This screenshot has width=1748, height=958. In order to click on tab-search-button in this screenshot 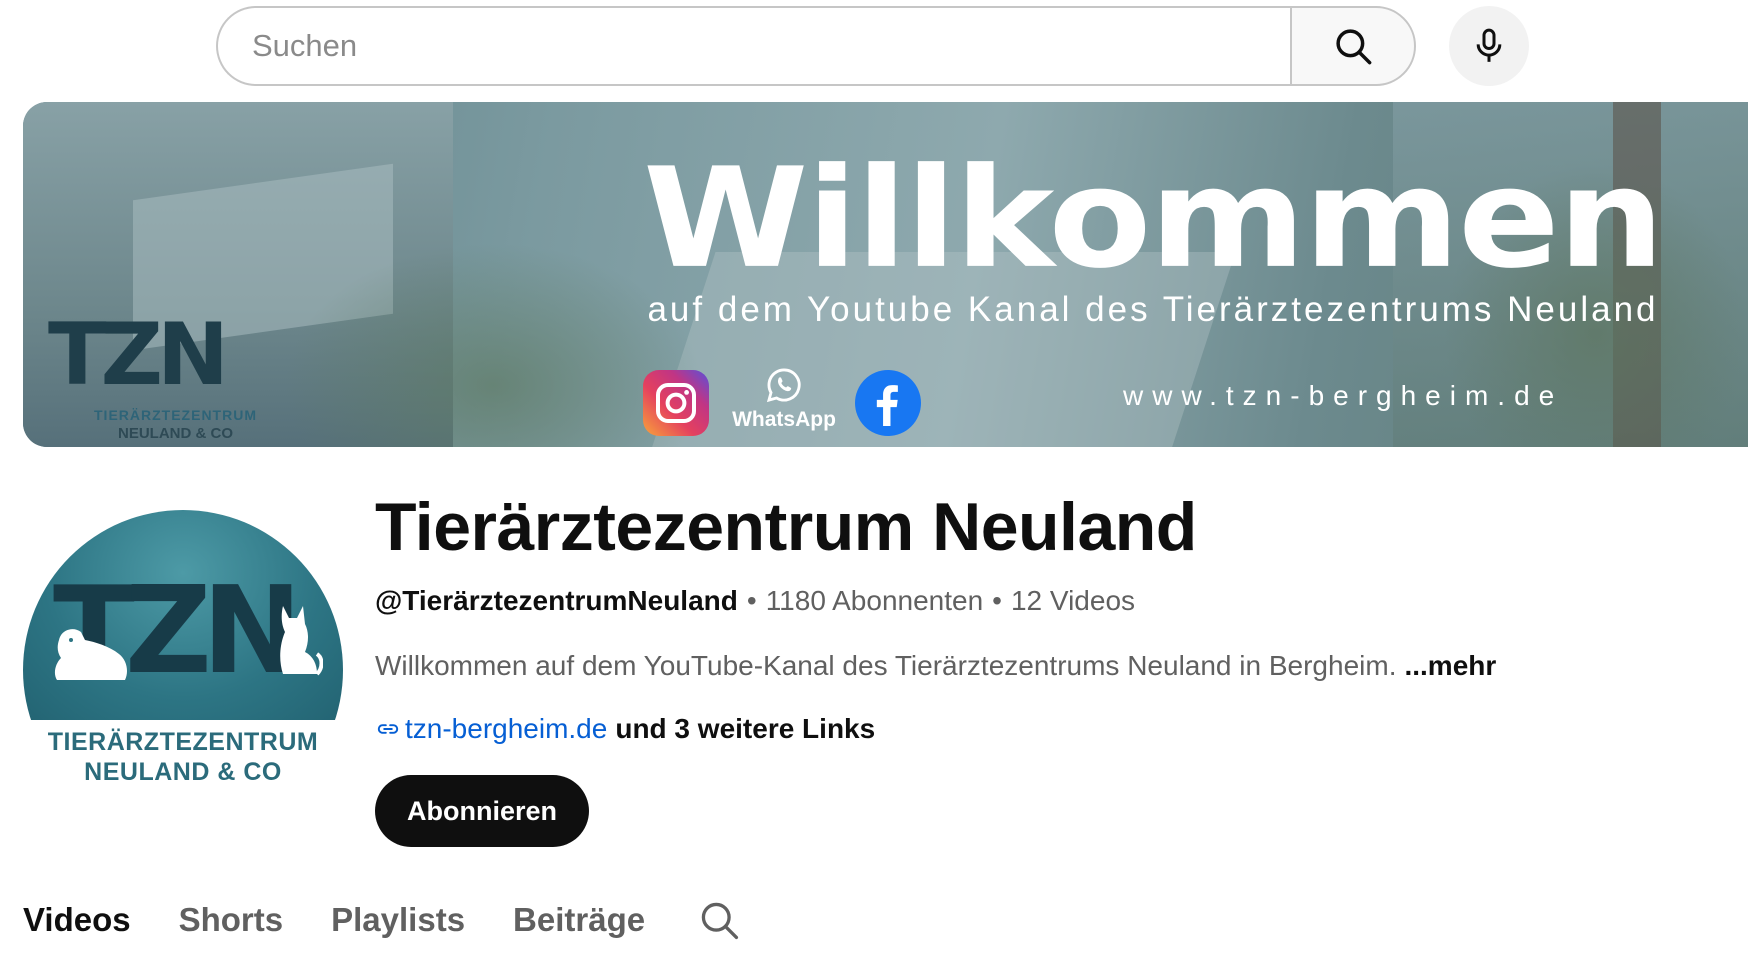, I will do `click(719, 920)`.